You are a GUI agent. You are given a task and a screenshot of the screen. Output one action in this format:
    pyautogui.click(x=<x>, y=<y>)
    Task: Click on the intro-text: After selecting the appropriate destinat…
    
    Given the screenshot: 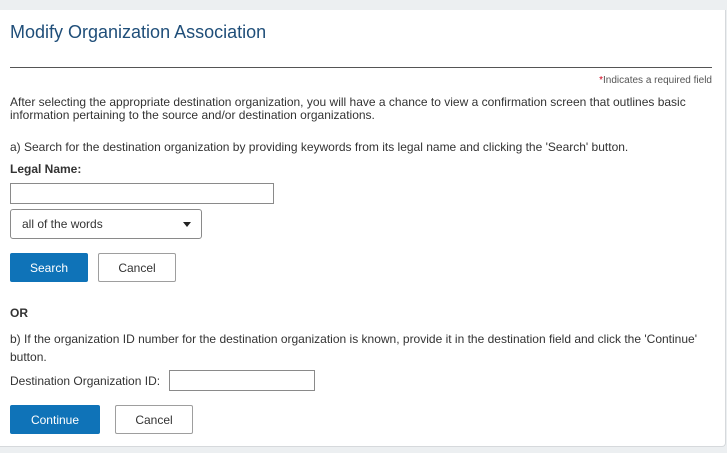 What is the action you would take?
    pyautogui.click(x=348, y=108)
    